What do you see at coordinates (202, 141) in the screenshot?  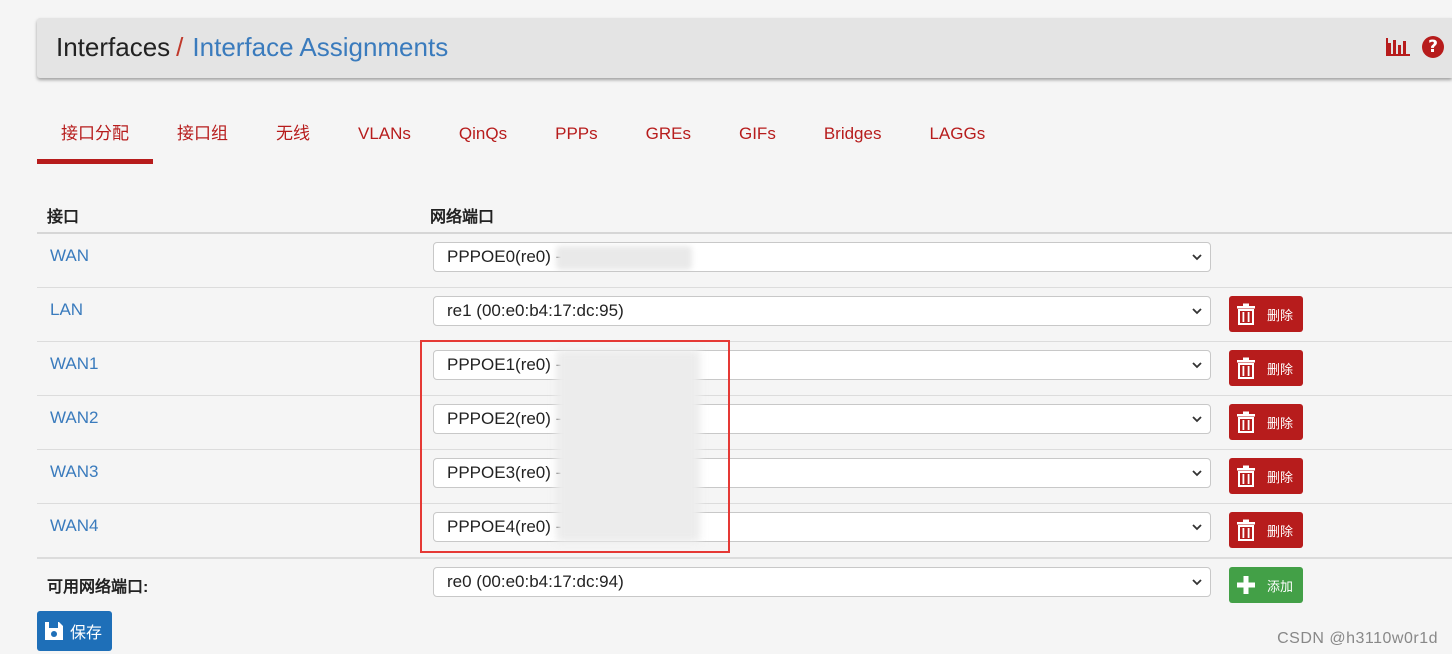 I see `tab-interface-groups: 接口组` at bounding box center [202, 141].